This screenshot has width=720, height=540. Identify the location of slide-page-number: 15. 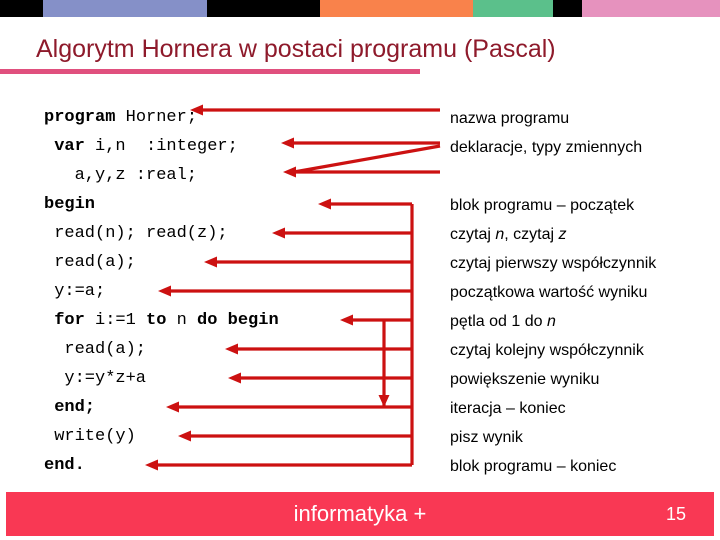
(675, 514).